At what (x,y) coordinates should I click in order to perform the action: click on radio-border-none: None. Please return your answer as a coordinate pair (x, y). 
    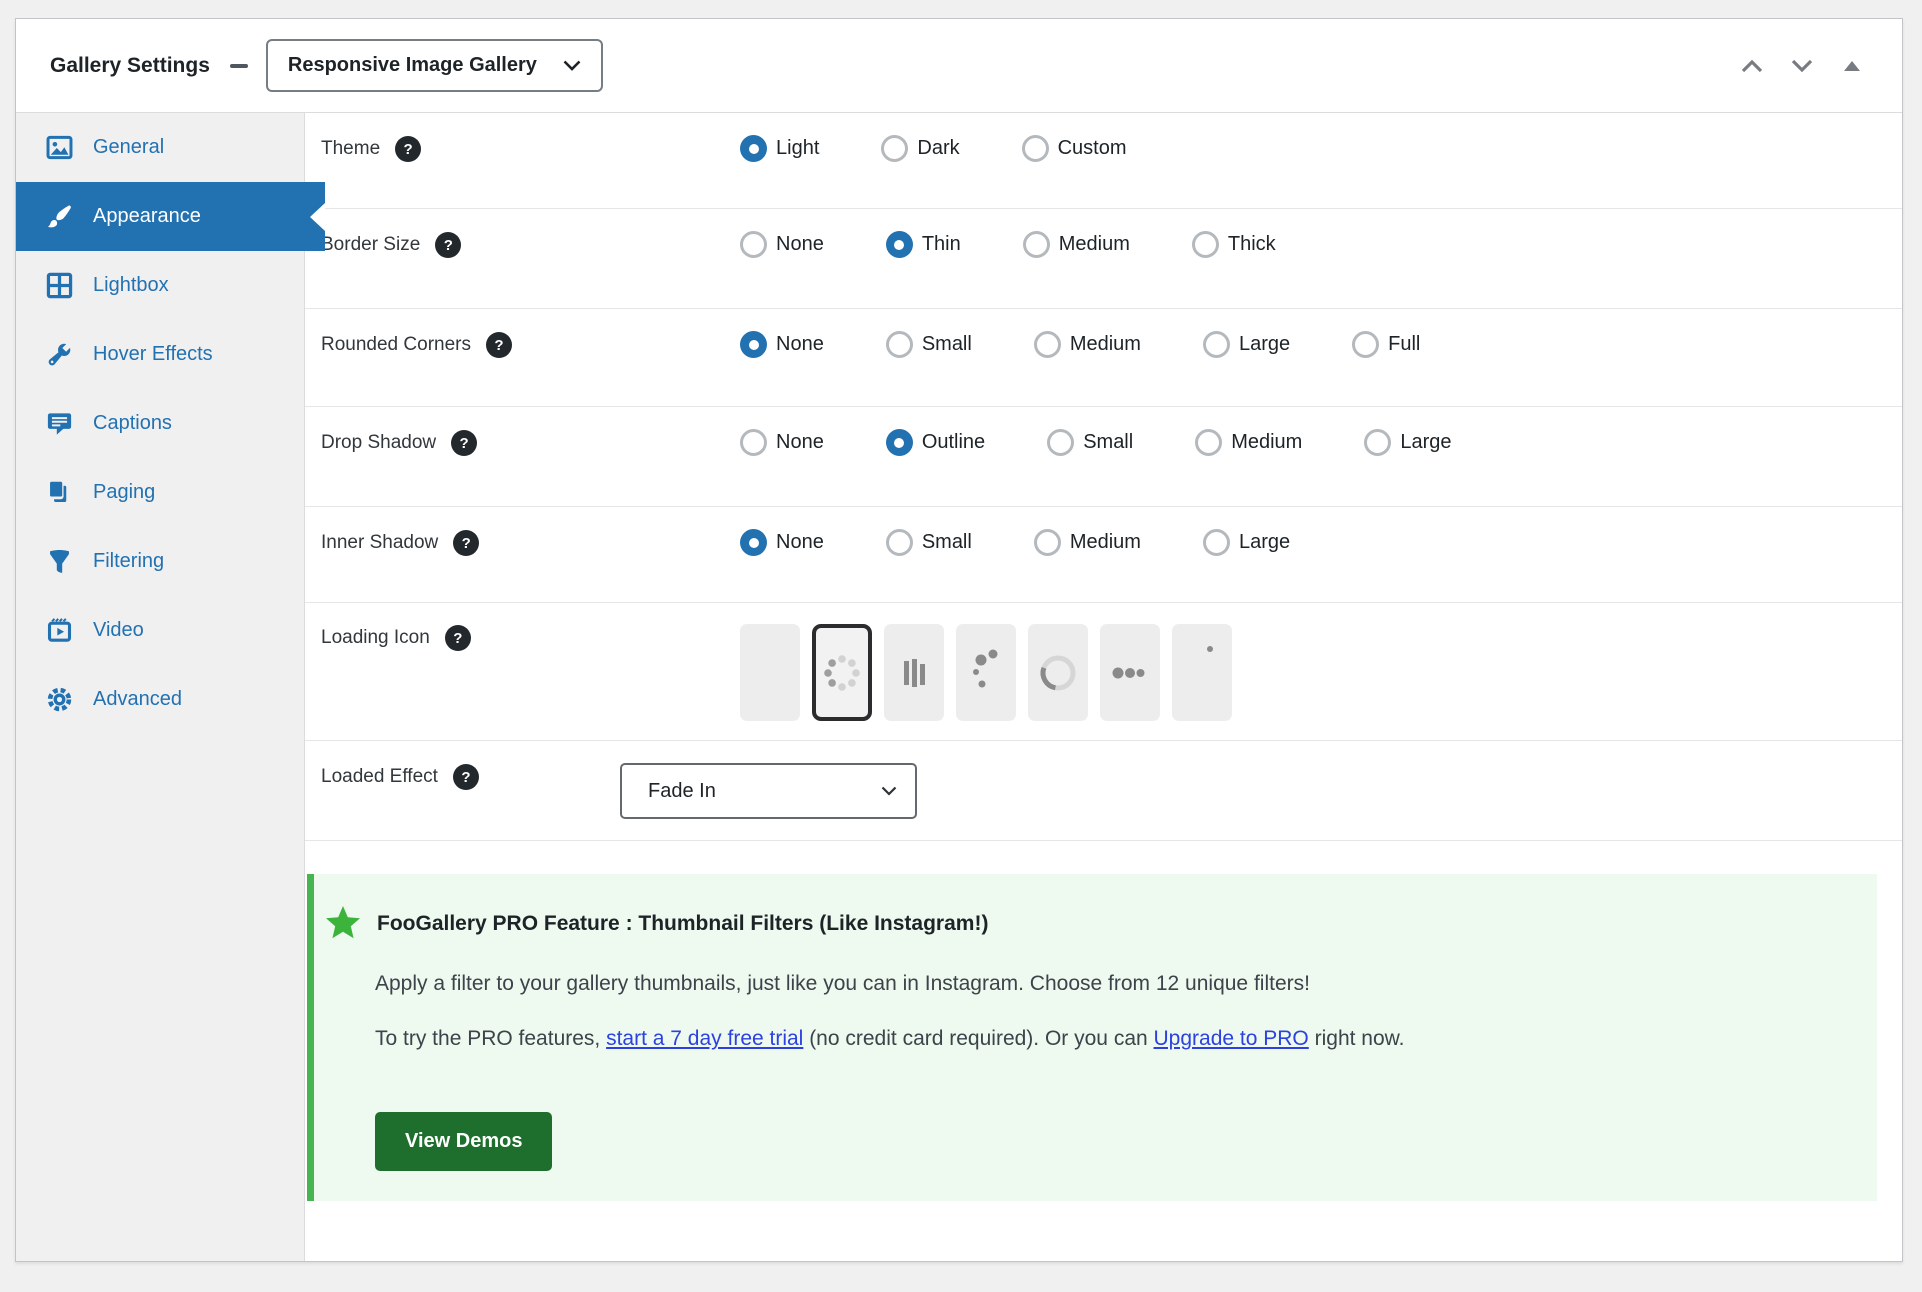
    Looking at the image, I should click on (782, 244).